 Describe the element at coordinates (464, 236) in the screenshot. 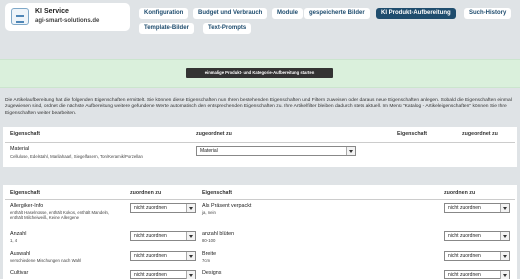

I see `table2-row2-right-select-value: nicht zuordnen` at that location.